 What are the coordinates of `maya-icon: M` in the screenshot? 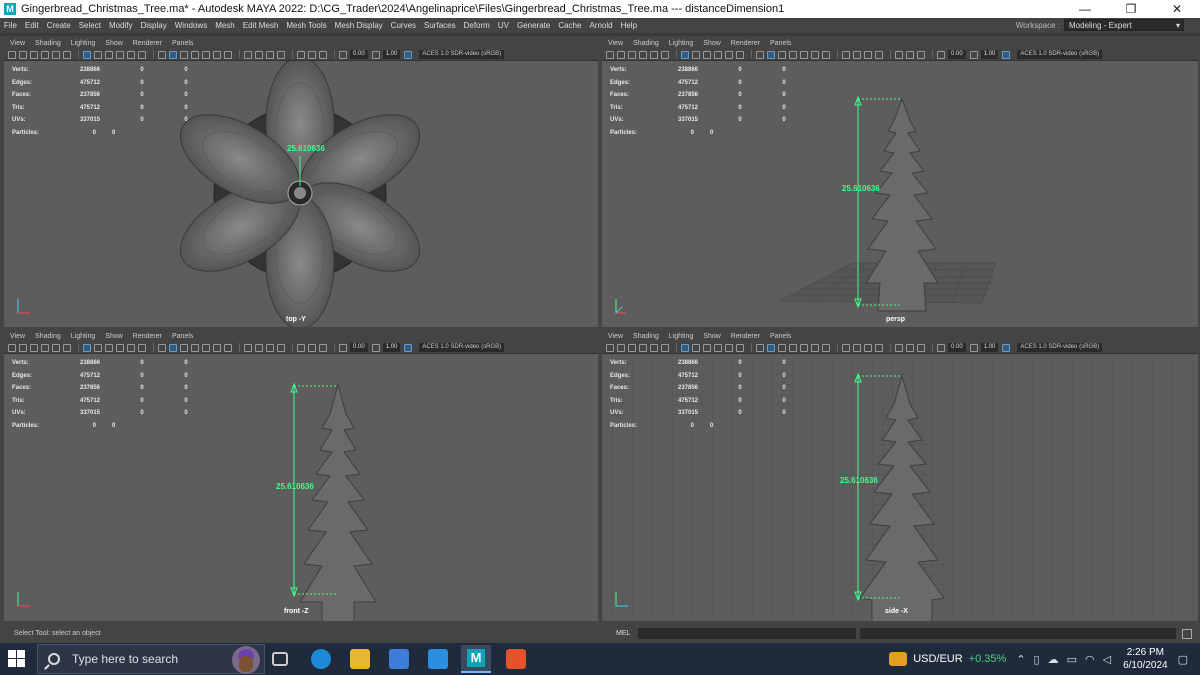 It's located at (476, 659).